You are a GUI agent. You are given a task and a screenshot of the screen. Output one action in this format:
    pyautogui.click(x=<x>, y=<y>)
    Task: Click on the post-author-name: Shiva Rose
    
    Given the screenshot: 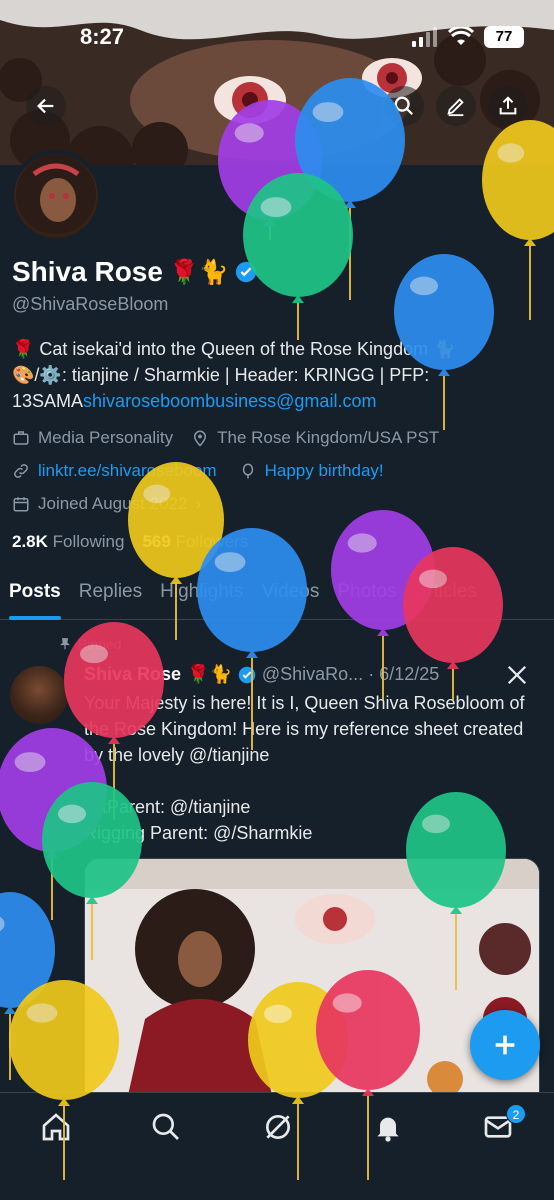 What is the action you would take?
    pyautogui.click(x=132, y=674)
    